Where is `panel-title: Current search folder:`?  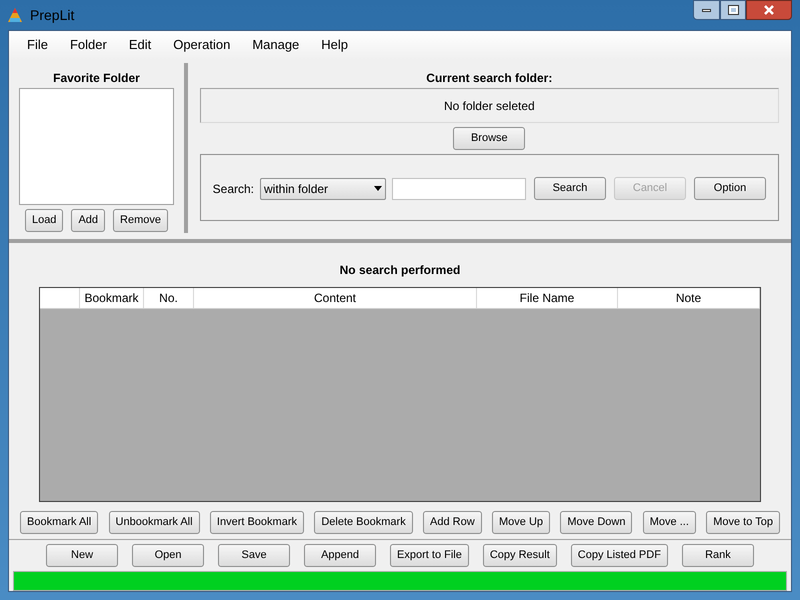
panel-title: Current search folder: is located at coordinates (489, 78).